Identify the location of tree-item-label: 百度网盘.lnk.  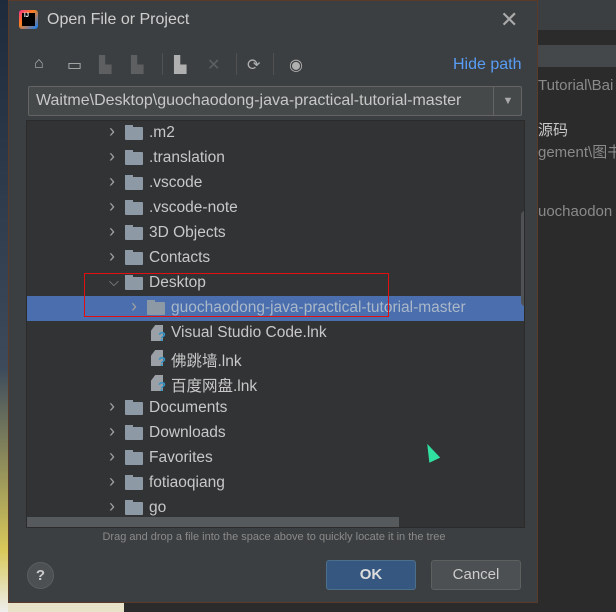
(214, 386).